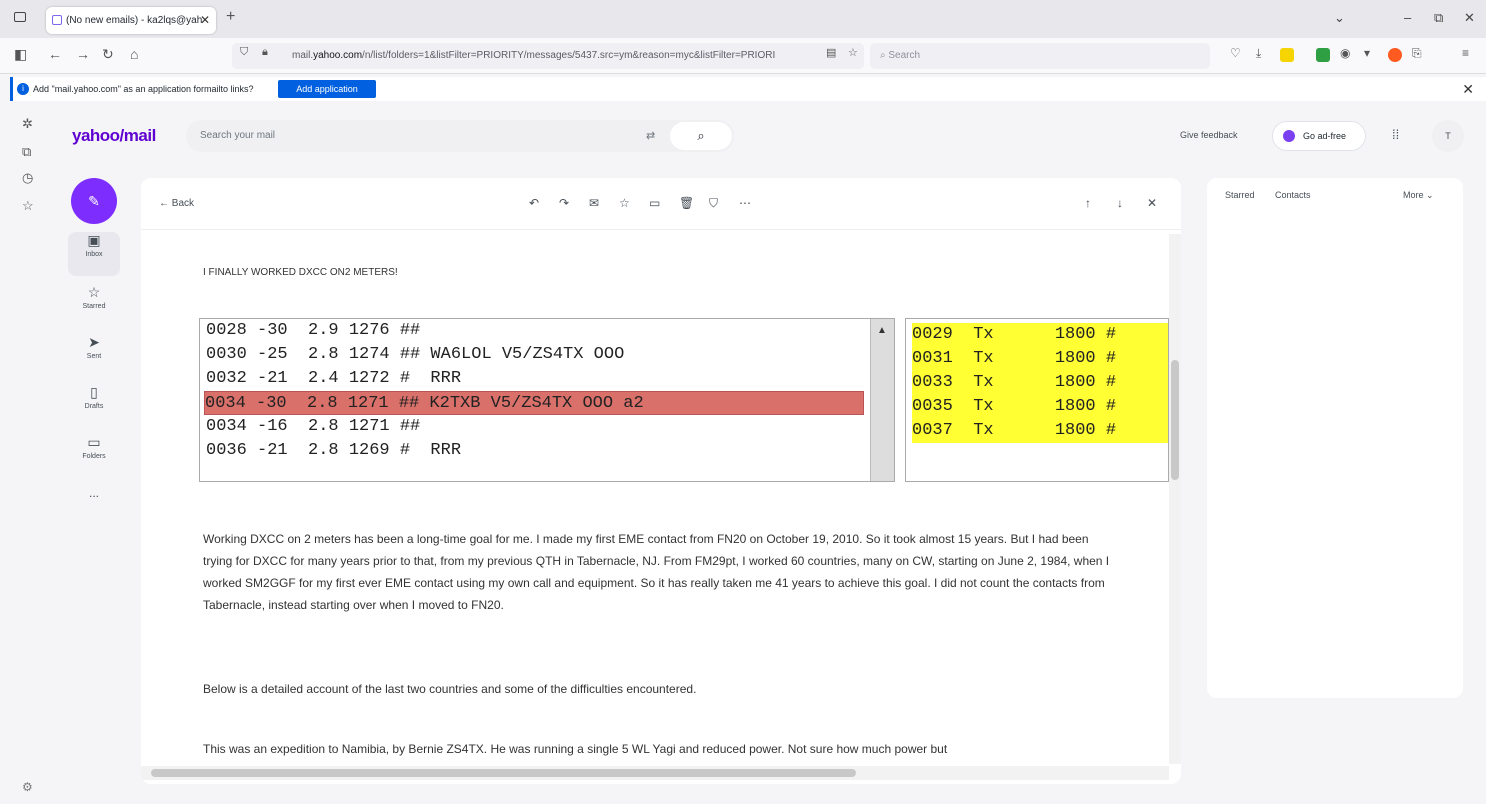  Describe the element at coordinates (94, 306) in the screenshot. I see `nav-starred: ☆ Starred` at that location.